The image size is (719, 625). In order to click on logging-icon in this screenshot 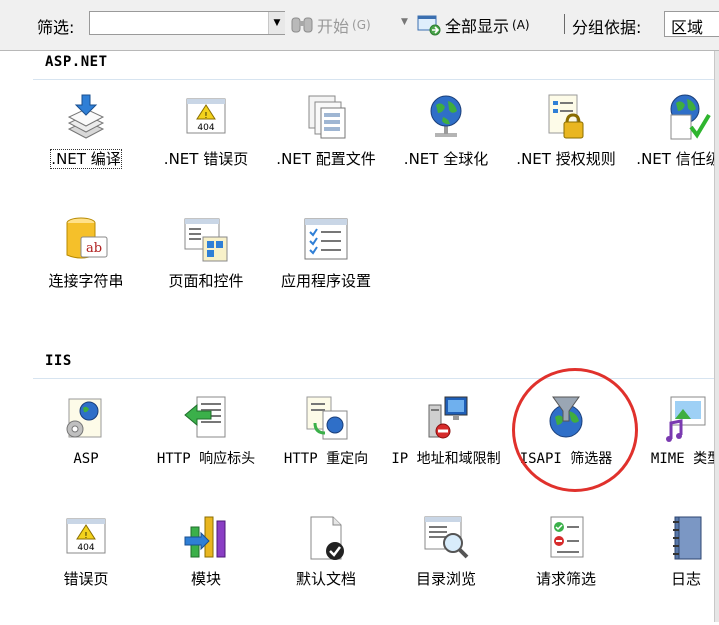, I will do `click(687, 538)`.